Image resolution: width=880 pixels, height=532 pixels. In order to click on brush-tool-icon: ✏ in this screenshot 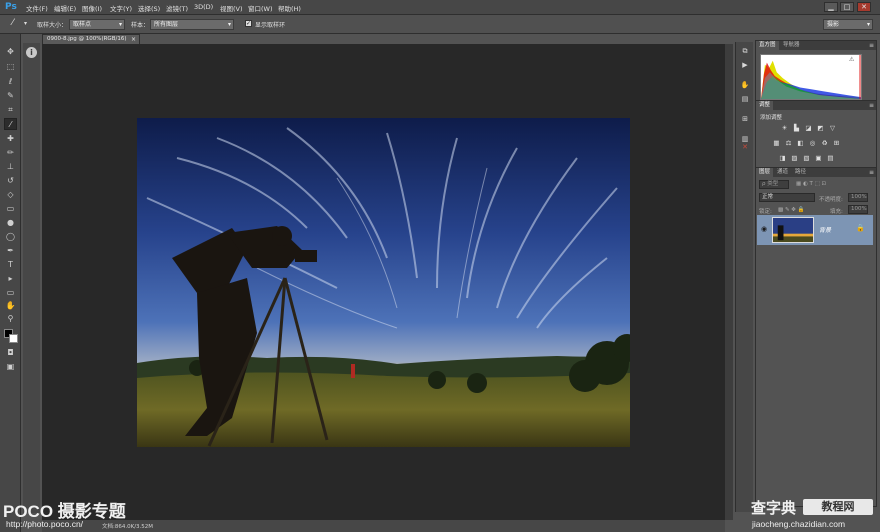, I will do `click(10, 153)`.